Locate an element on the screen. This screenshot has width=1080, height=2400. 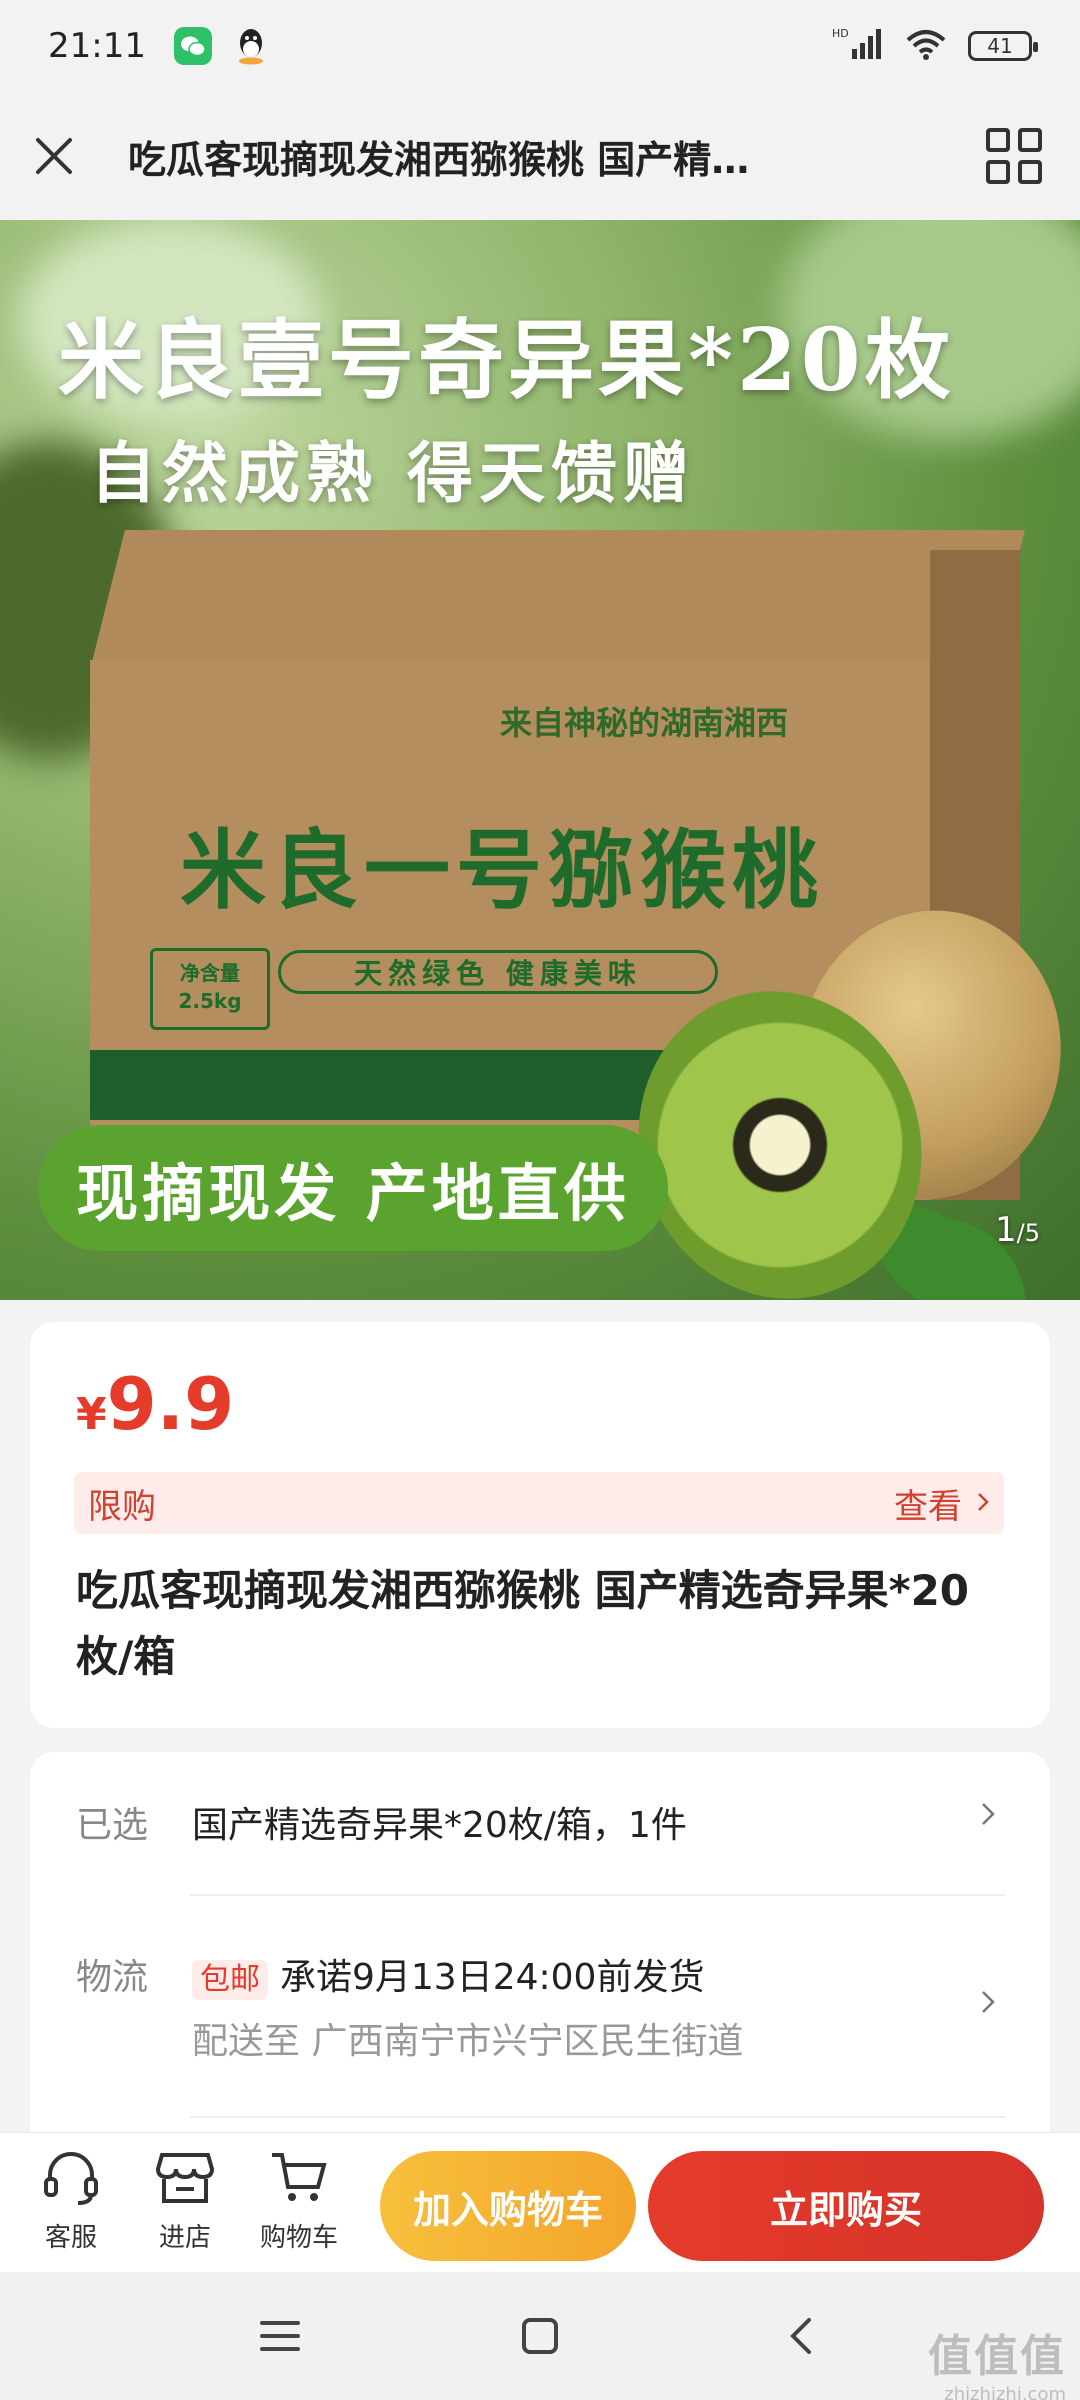
status-bar: 21:11 HD 41 is located at coordinates (540, 46).